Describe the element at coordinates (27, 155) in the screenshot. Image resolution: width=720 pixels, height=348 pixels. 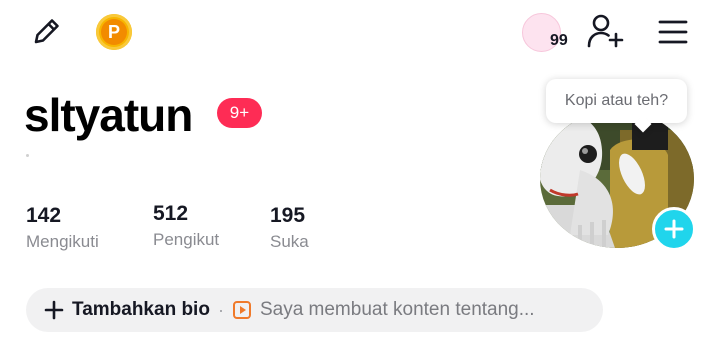
I see `divider-dot` at that location.